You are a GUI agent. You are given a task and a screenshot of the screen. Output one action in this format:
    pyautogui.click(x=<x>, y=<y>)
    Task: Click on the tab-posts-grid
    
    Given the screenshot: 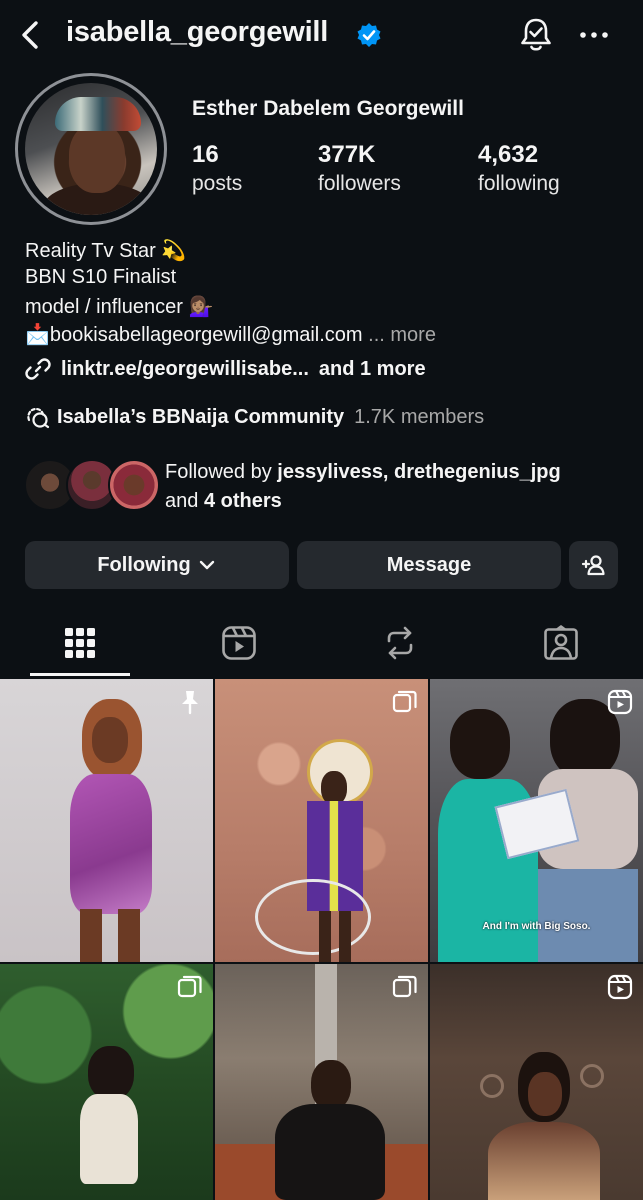 What is the action you would take?
    pyautogui.click(x=80, y=643)
    